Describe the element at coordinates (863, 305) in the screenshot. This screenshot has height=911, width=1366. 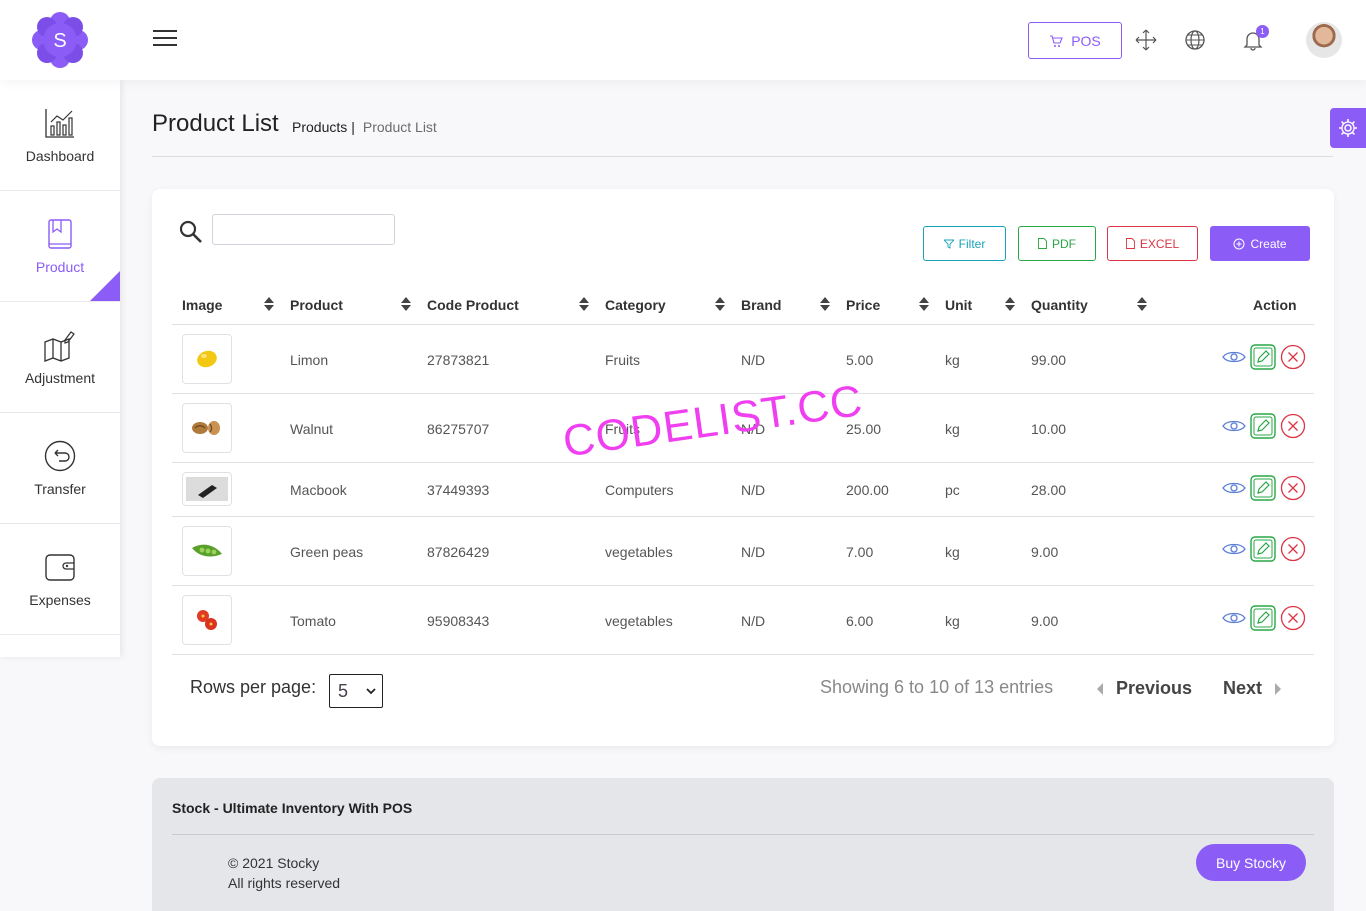
I see `column-header-price: Price` at that location.